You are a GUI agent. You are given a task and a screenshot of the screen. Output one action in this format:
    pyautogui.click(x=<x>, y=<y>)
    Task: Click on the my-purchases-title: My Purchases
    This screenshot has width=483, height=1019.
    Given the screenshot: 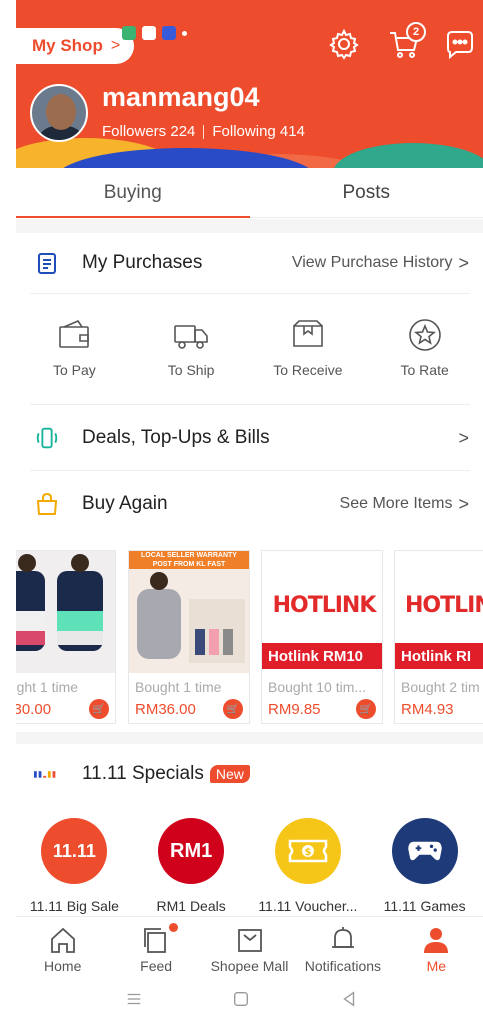 What is the action you would take?
    pyautogui.click(x=142, y=262)
    